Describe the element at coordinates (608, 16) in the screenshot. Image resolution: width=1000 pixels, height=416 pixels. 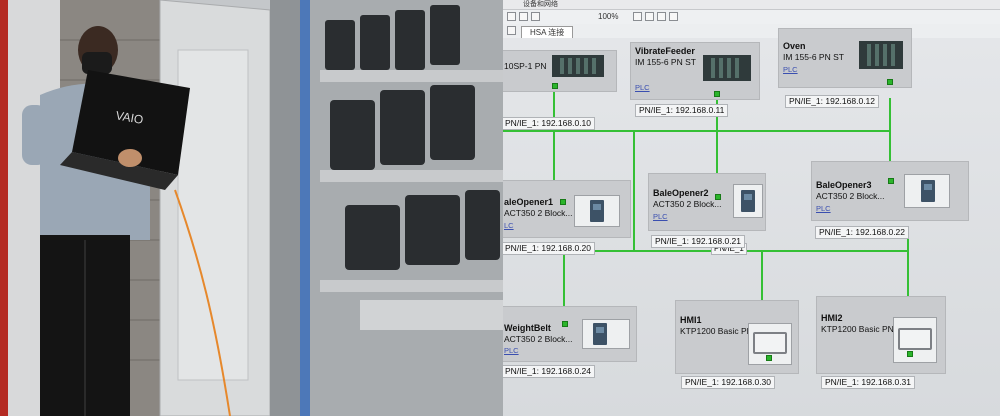
I see `zoom-level: 100%` at that location.